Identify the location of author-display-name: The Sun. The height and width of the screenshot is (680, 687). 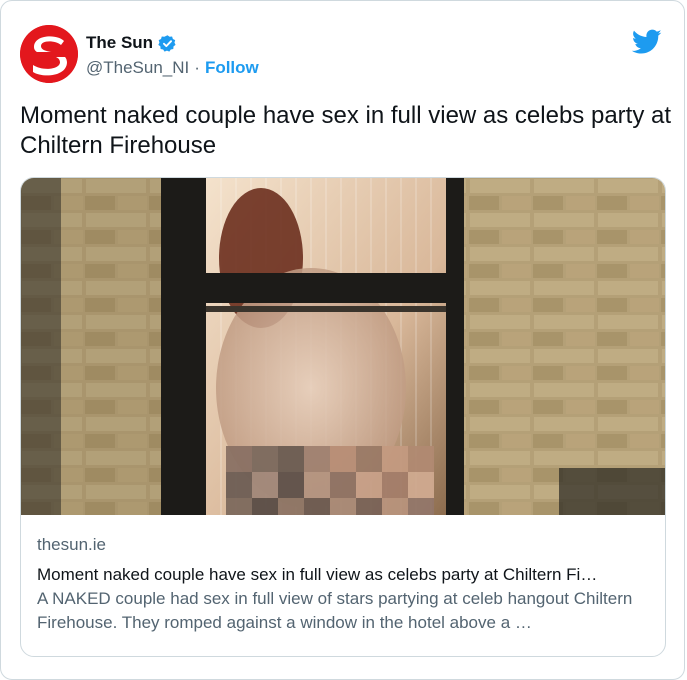
(119, 43).